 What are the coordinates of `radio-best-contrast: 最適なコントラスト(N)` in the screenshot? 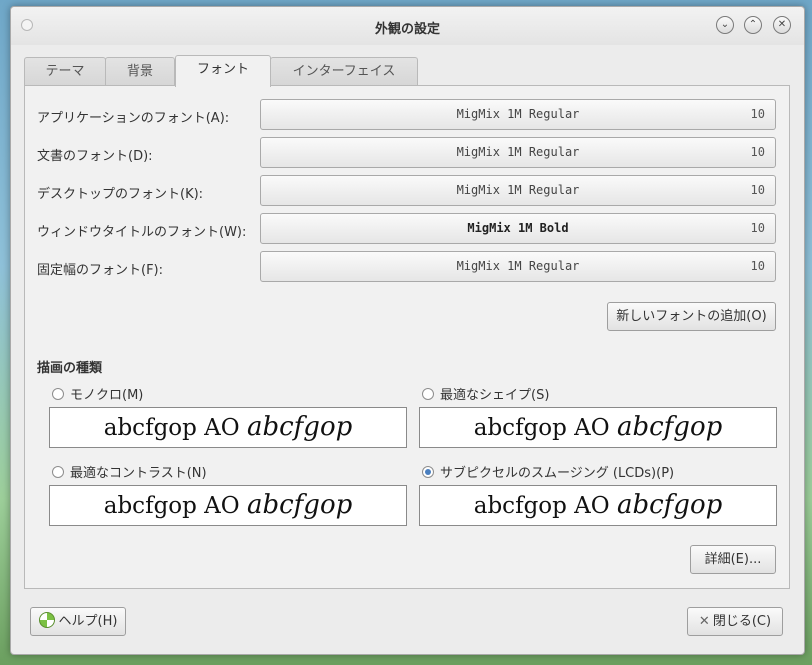 It's located at (129, 471).